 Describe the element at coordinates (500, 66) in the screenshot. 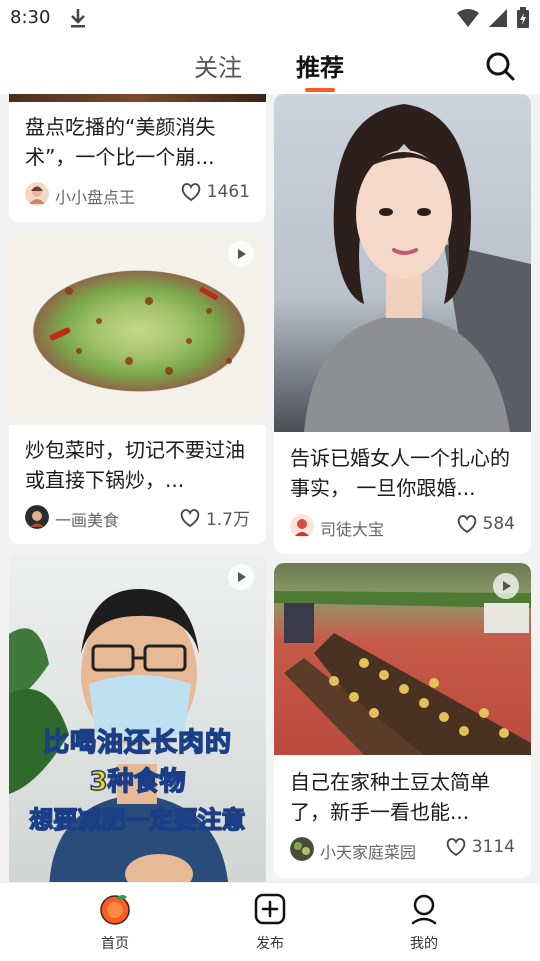

I see `search-icon` at that location.